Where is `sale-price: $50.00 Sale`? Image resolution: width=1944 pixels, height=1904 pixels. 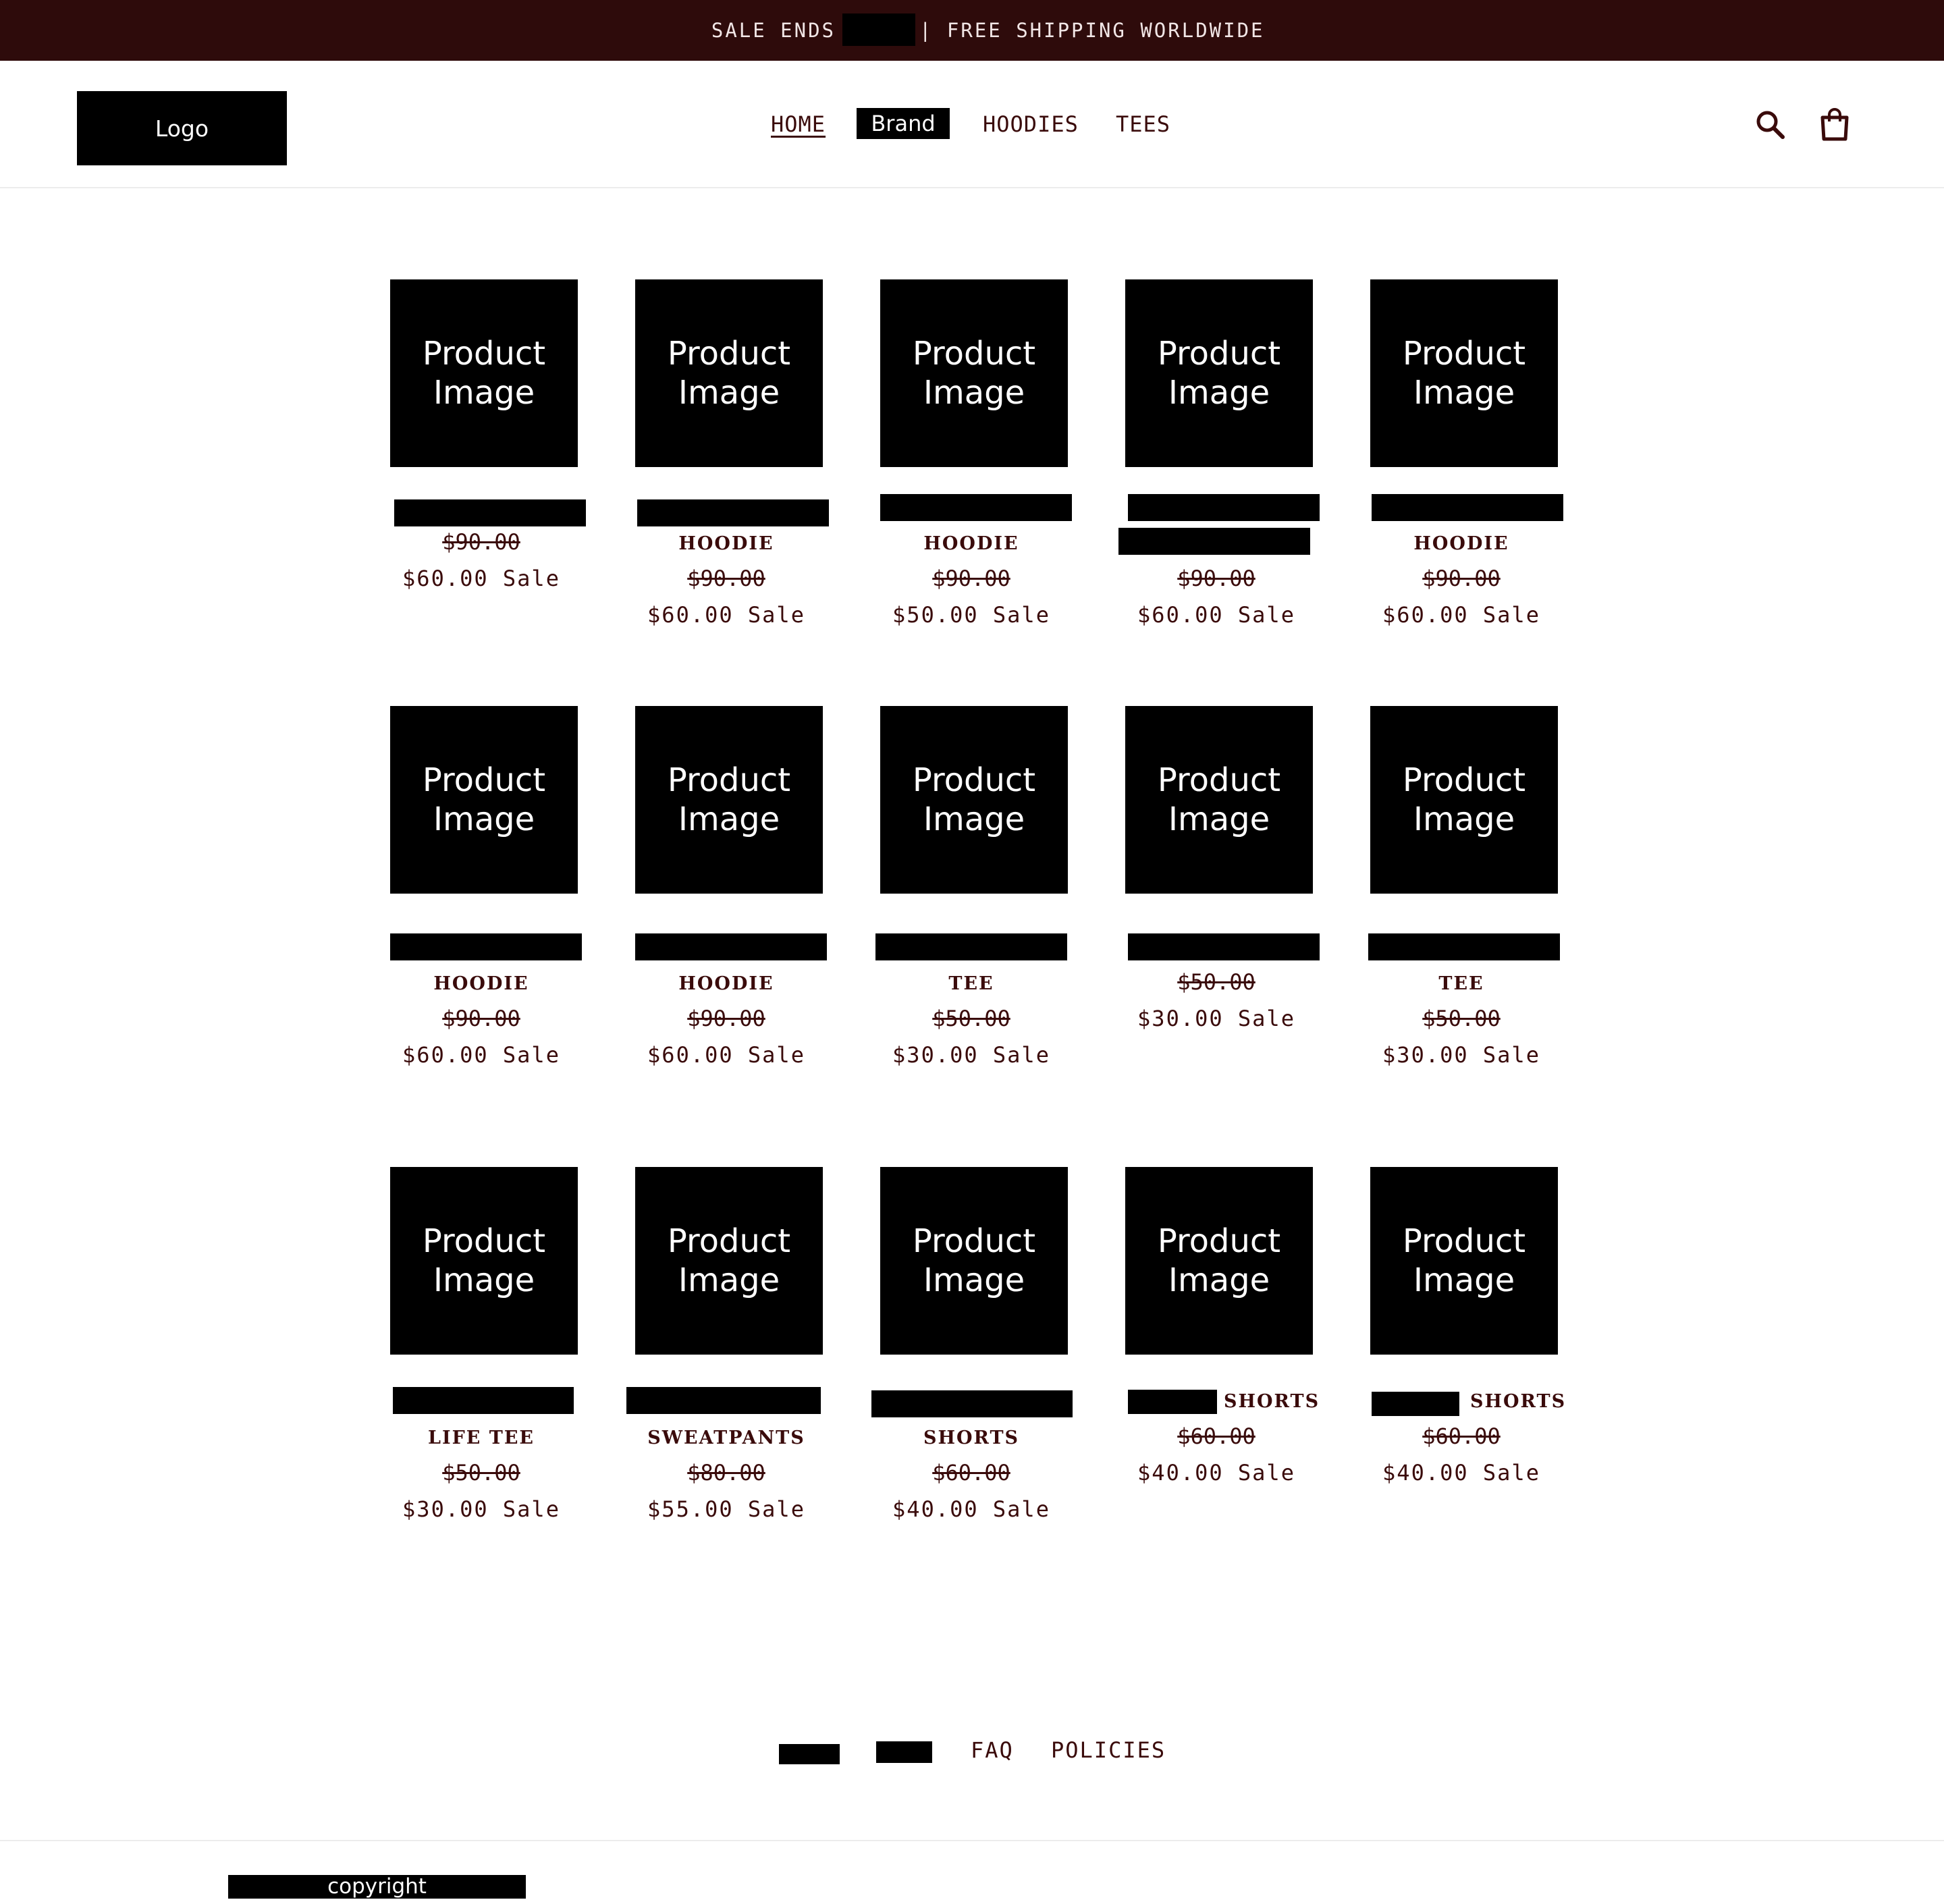
sale-price: $50.00 Sale is located at coordinates (971, 615).